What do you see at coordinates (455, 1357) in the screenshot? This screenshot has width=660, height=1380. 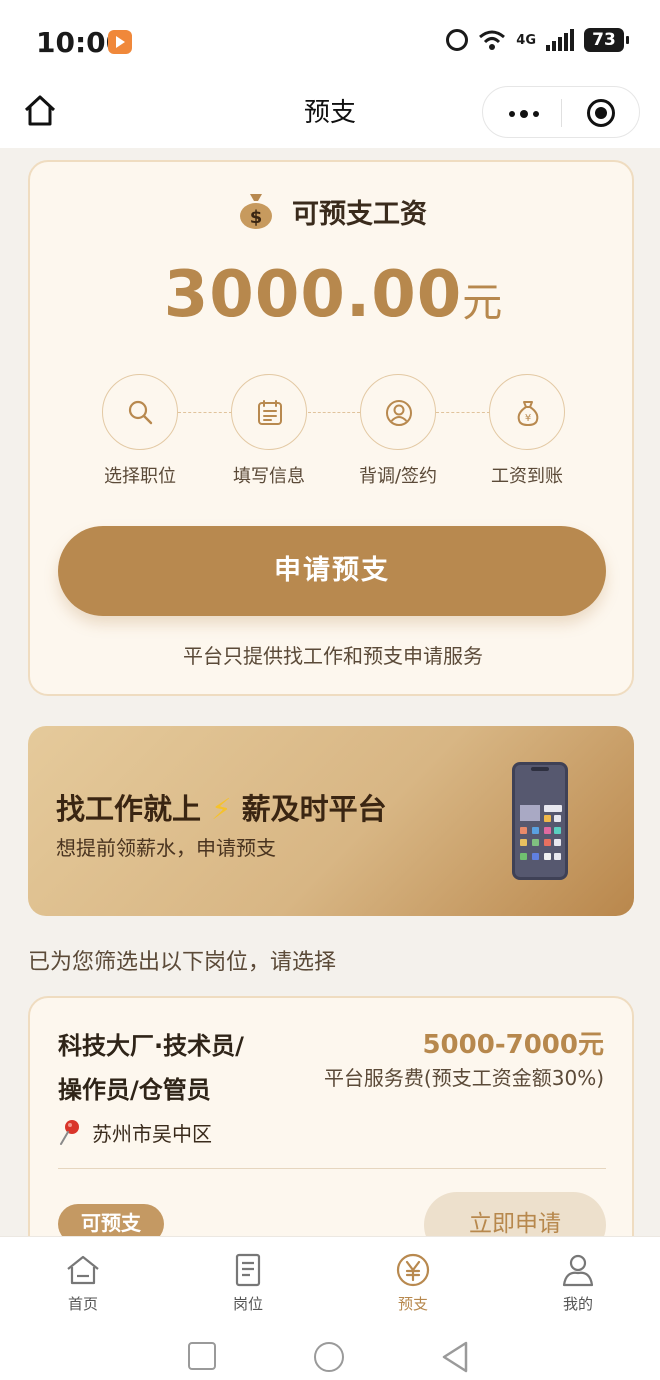 I see `back-button` at bounding box center [455, 1357].